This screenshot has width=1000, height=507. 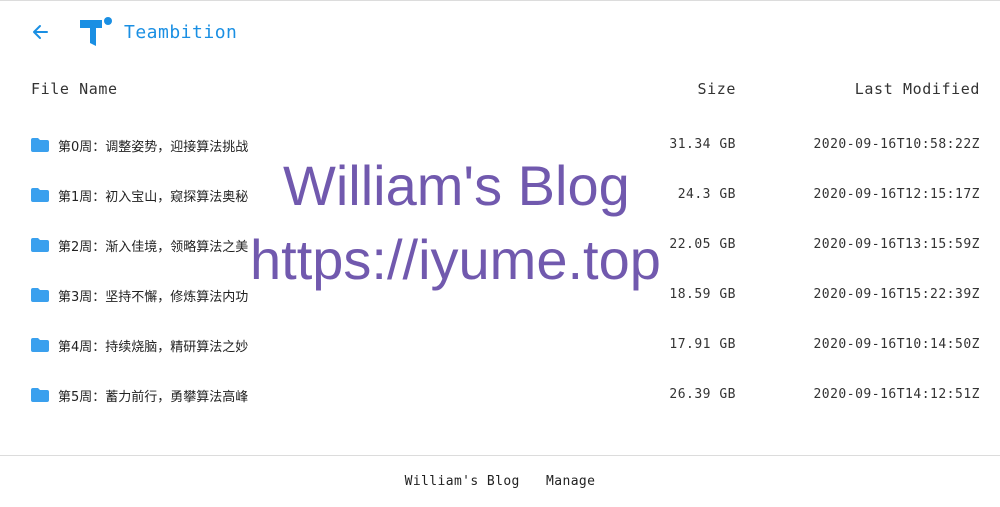 I want to click on footer-manage-link: Manage, so click(x=570, y=481).